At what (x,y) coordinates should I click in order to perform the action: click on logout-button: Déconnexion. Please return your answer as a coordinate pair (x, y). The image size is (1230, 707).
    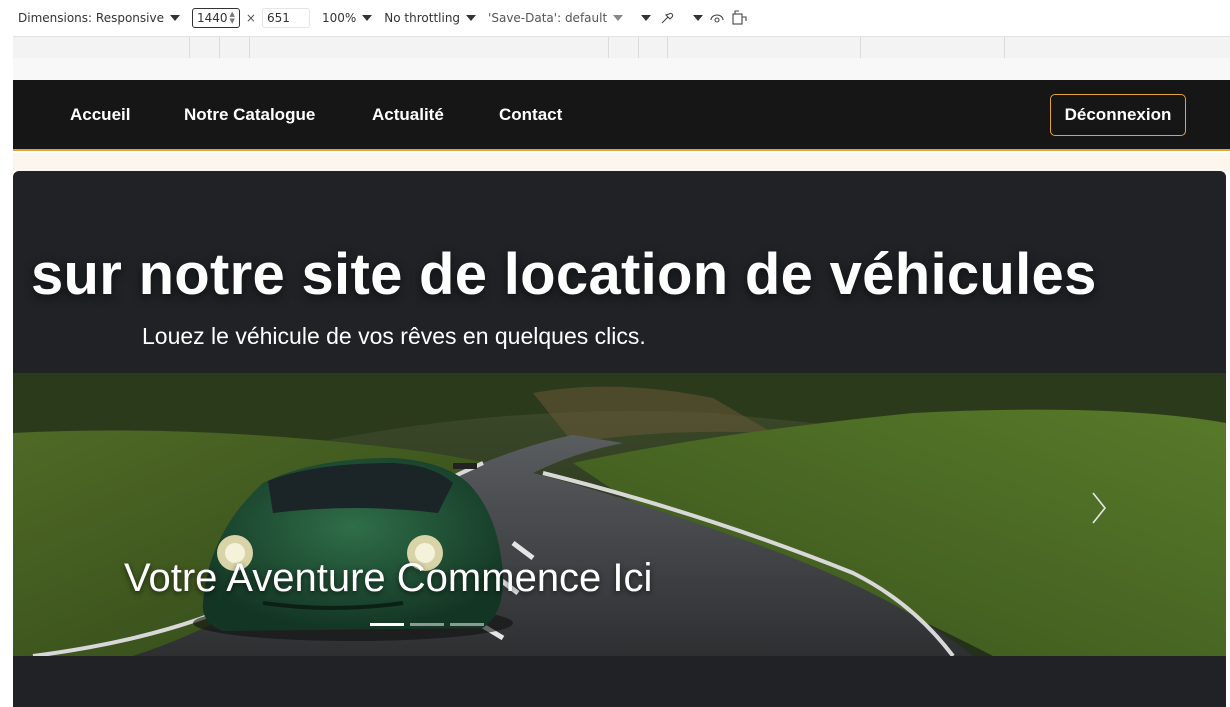
    Looking at the image, I should click on (1118, 115).